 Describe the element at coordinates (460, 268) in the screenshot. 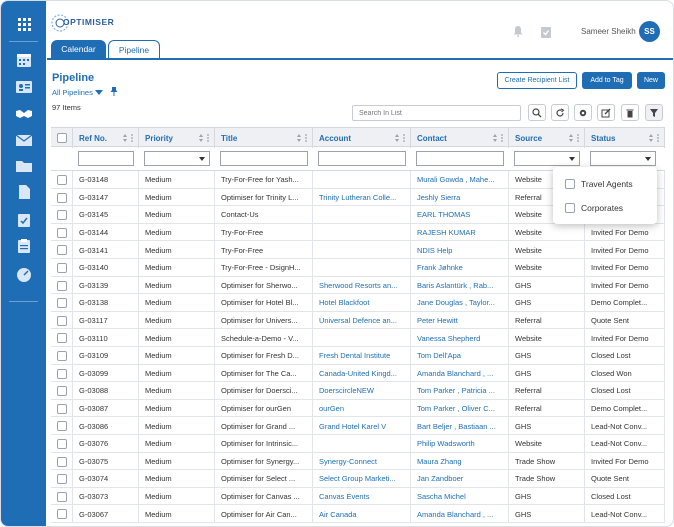

I see `contact-cell: Frank Jøhnke` at that location.